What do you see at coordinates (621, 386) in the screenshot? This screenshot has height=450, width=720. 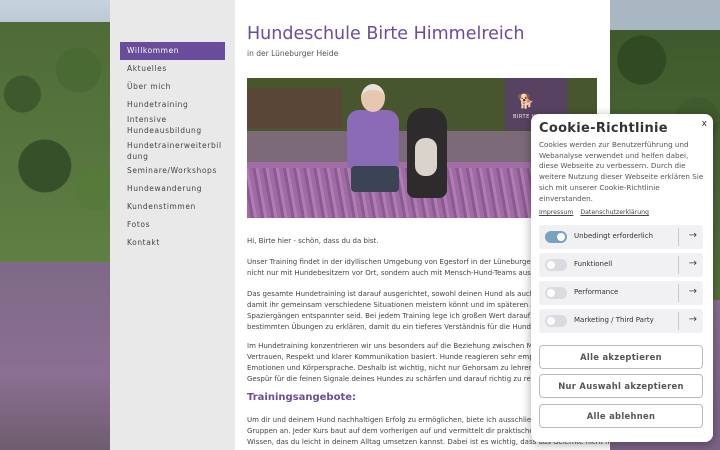 I see `accept-selection-button: Nur Auswahl akzeptieren` at bounding box center [621, 386].